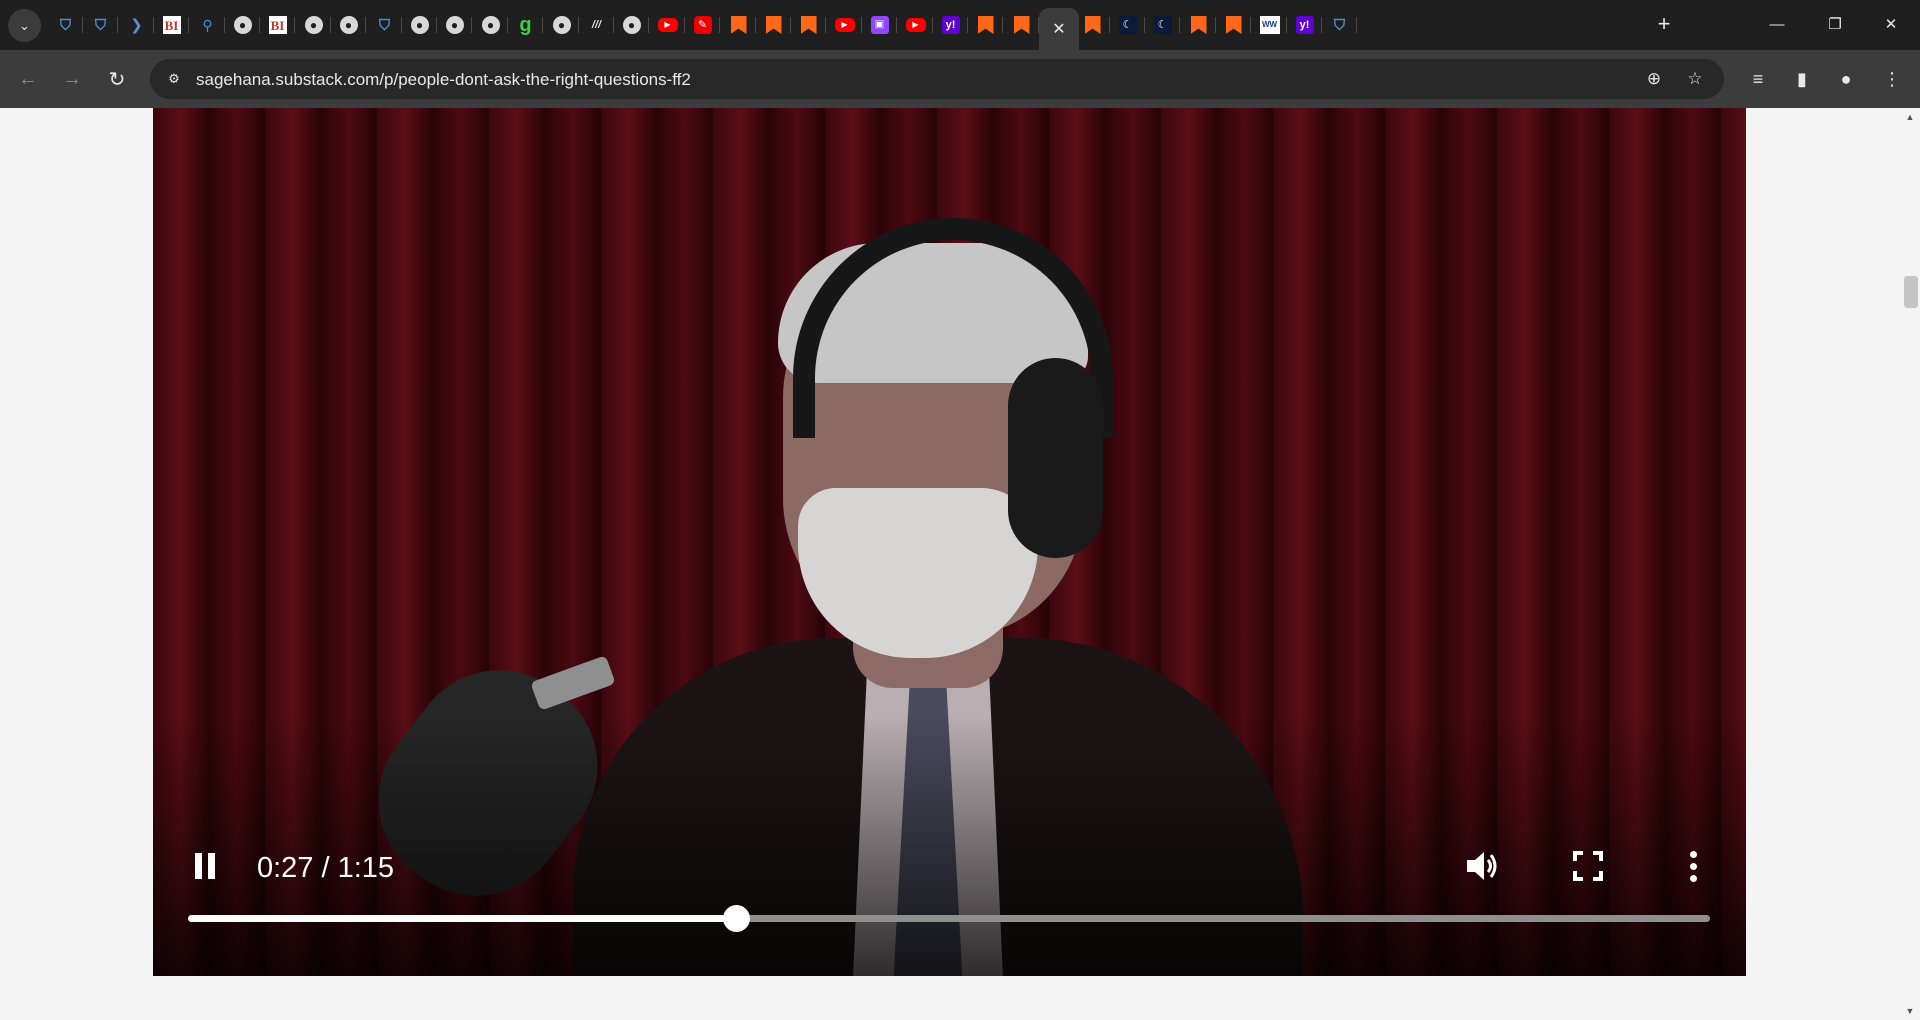 The width and height of the screenshot is (1920, 1020). Describe the element at coordinates (1693, 866) in the screenshot. I see `more-options-button` at that location.